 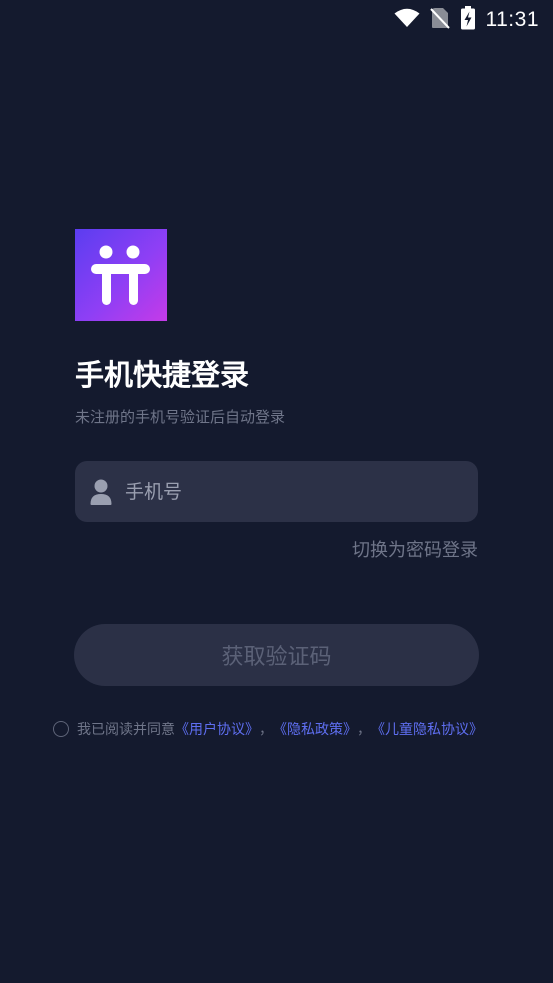 I want to click on battery-charging-icon, so click(x=468, y=20).